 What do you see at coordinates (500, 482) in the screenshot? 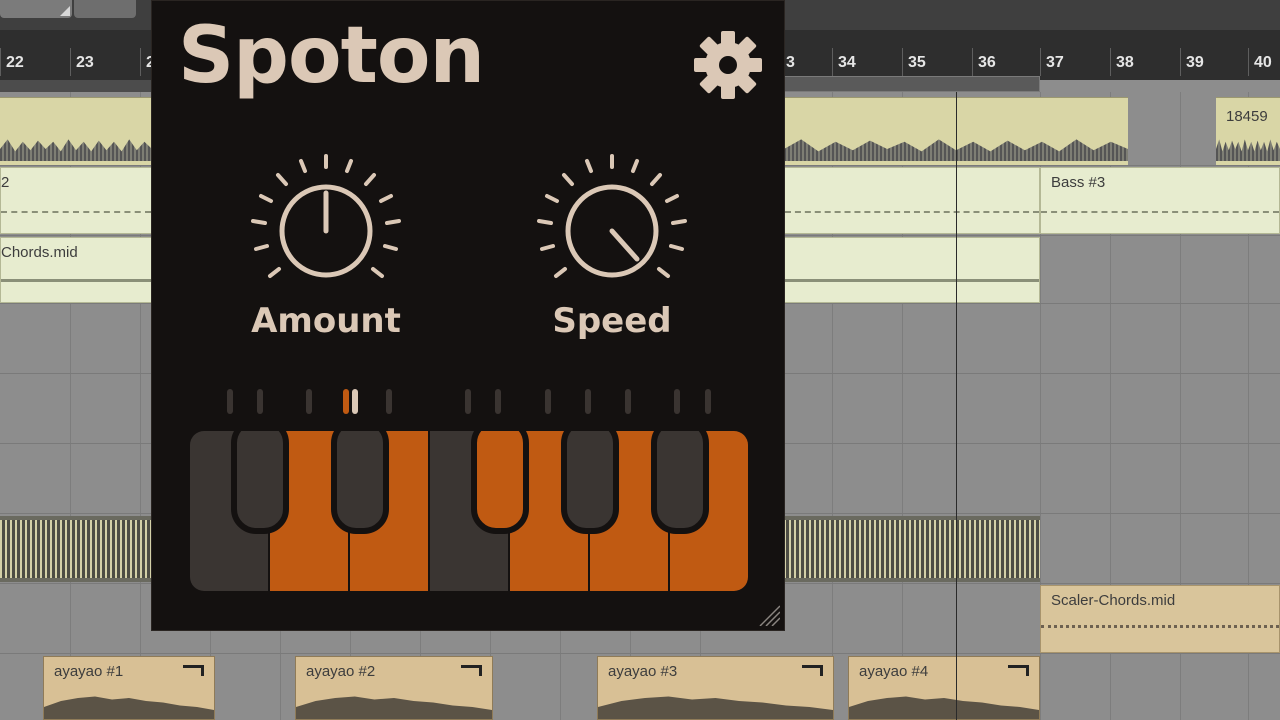
I see `black-key-active` at bounding box center [500, 482].